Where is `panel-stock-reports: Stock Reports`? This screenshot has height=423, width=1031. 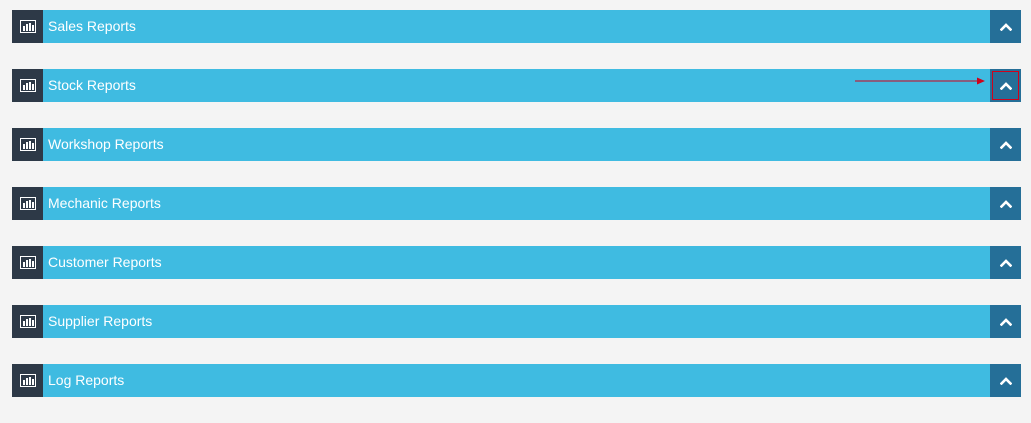 panel-stock-reports: Stock Reports is located at coordinates (516, 85).